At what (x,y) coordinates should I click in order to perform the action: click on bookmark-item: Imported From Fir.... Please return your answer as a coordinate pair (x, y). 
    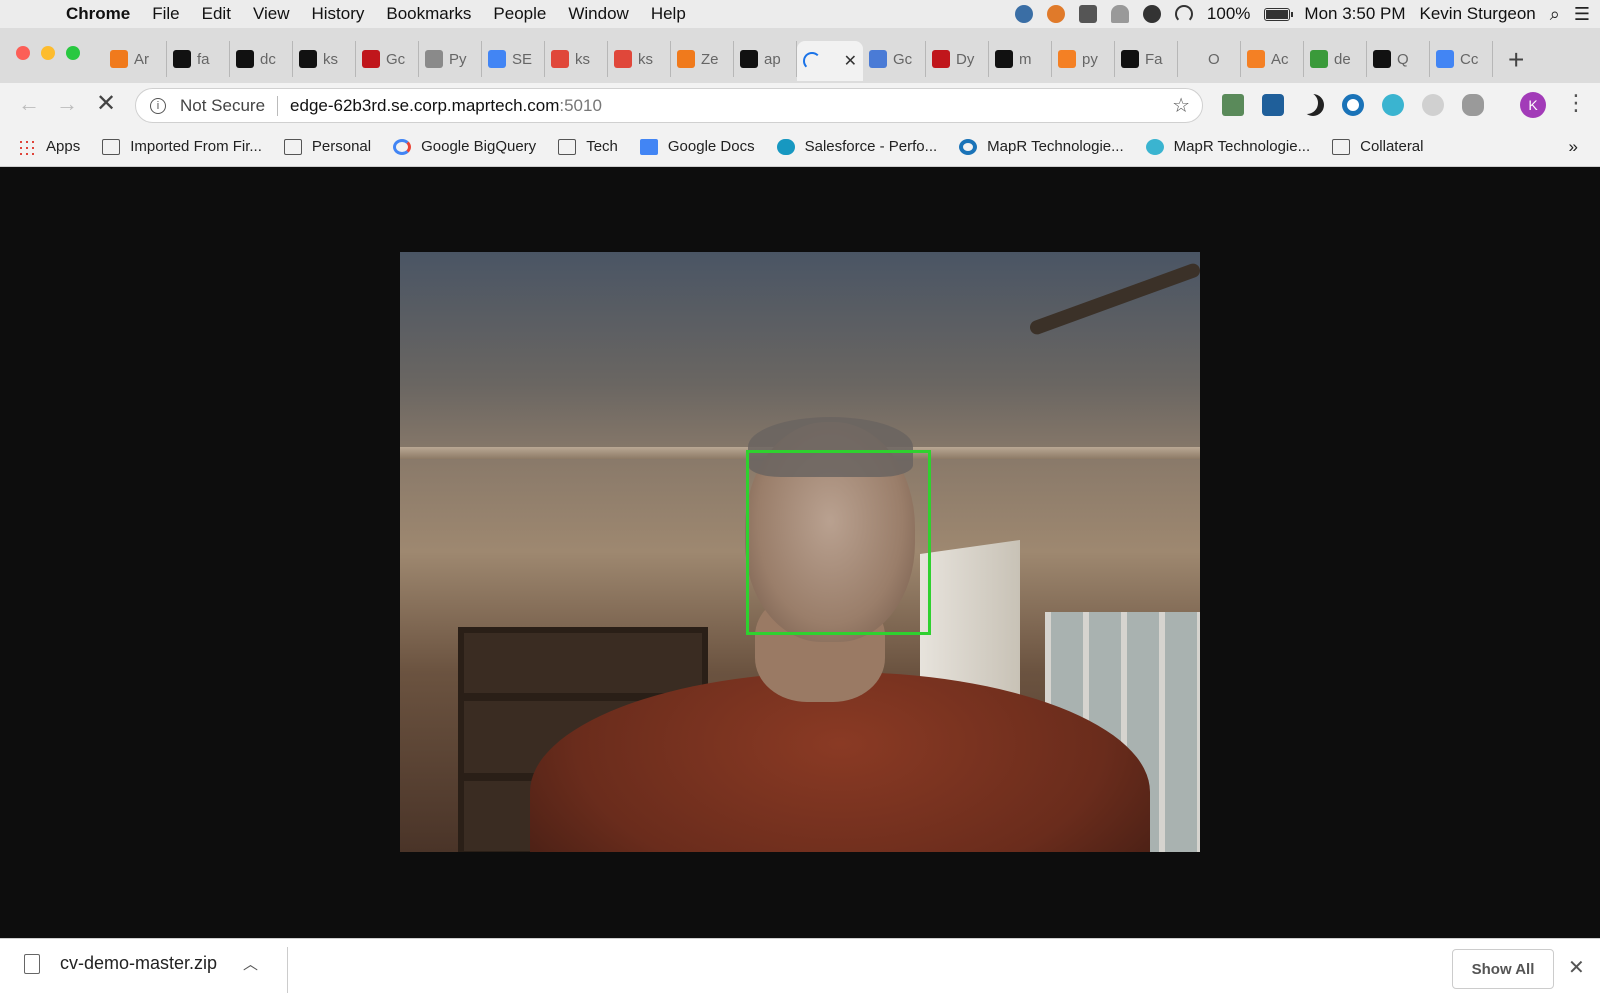
    Looking at the image, I should click on (182, 146).